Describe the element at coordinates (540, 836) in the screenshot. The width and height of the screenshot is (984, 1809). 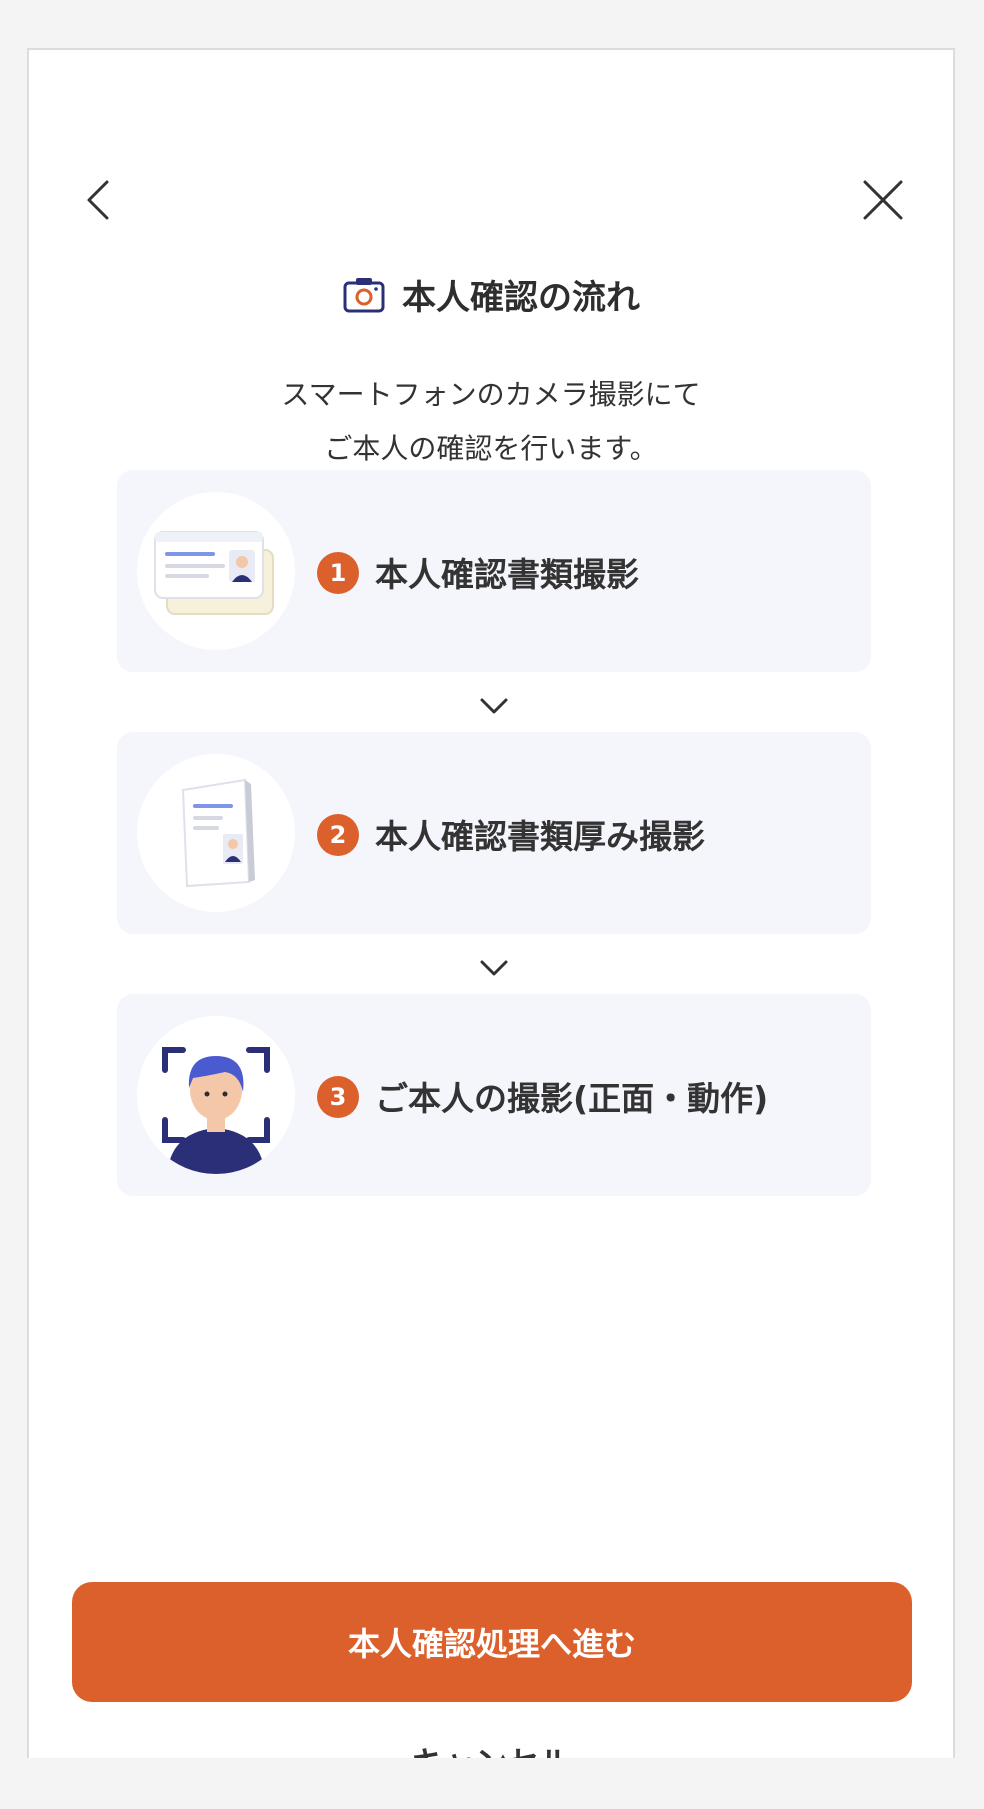
I see `step-label: 本人確認書類厚み撮影` at that location.